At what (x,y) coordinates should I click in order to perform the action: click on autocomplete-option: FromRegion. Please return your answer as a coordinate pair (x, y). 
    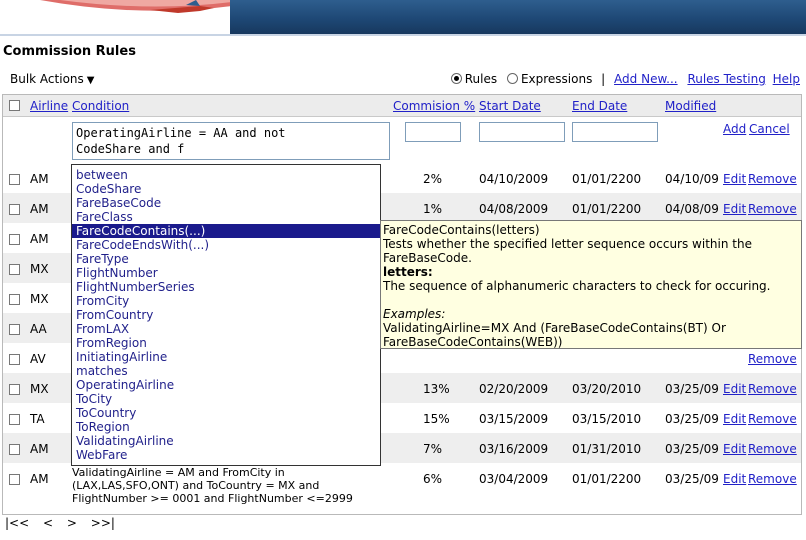
    Looking at the image, I should click on (226, 343).